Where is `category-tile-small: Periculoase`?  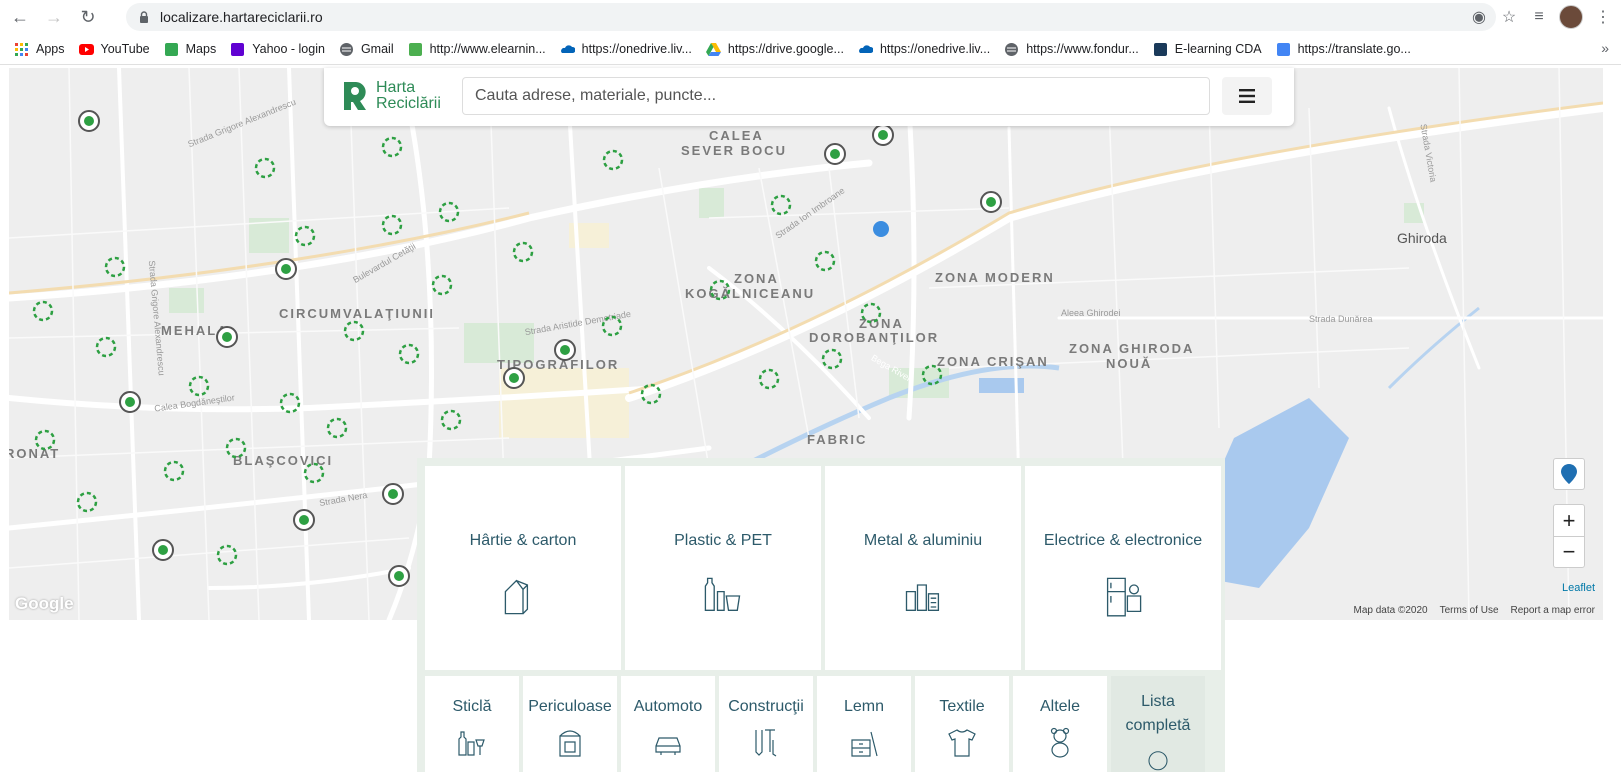
category-tile-small: Periculoase is located at coordinates (570, 724).